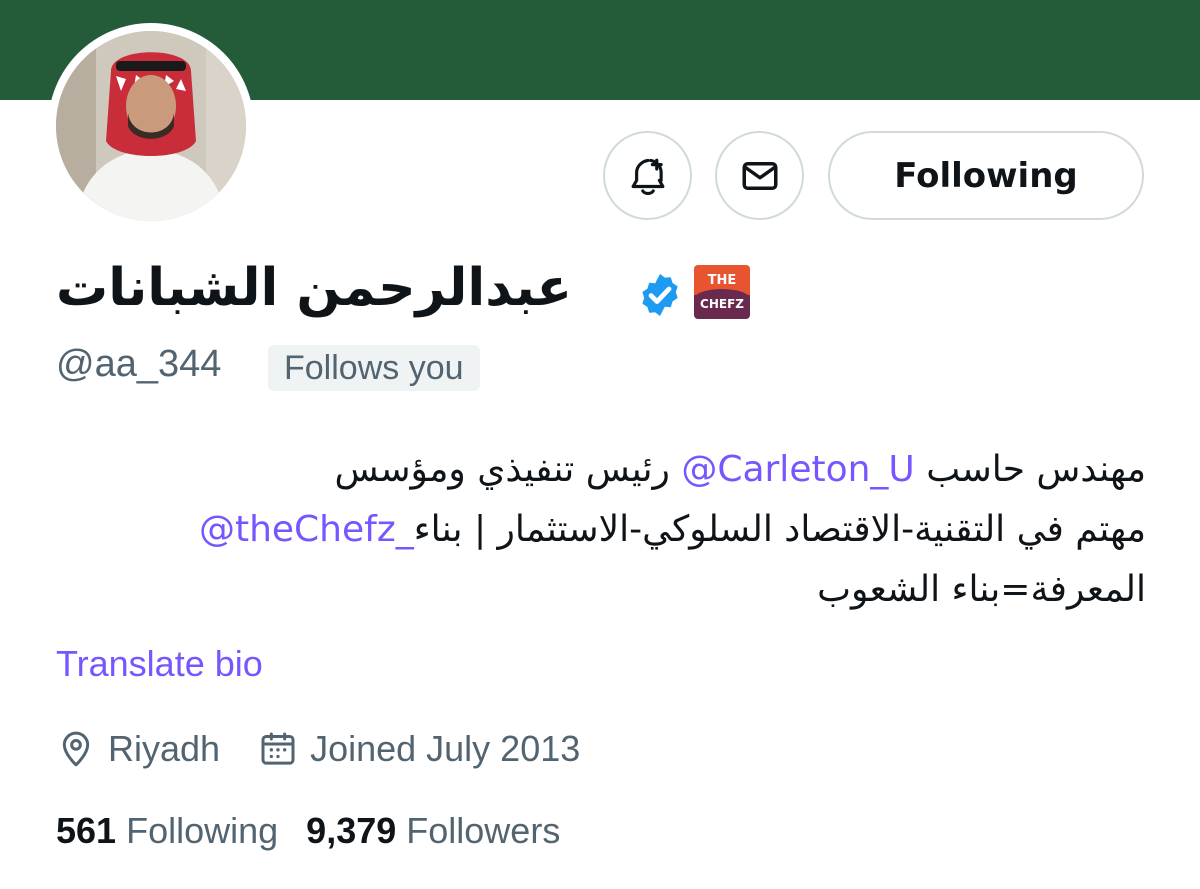 The image size is (1200, 889). Describe the element at coordinates (159, 664) in the screenshot. I see `translate-bio-link: Translate bio` at that location.